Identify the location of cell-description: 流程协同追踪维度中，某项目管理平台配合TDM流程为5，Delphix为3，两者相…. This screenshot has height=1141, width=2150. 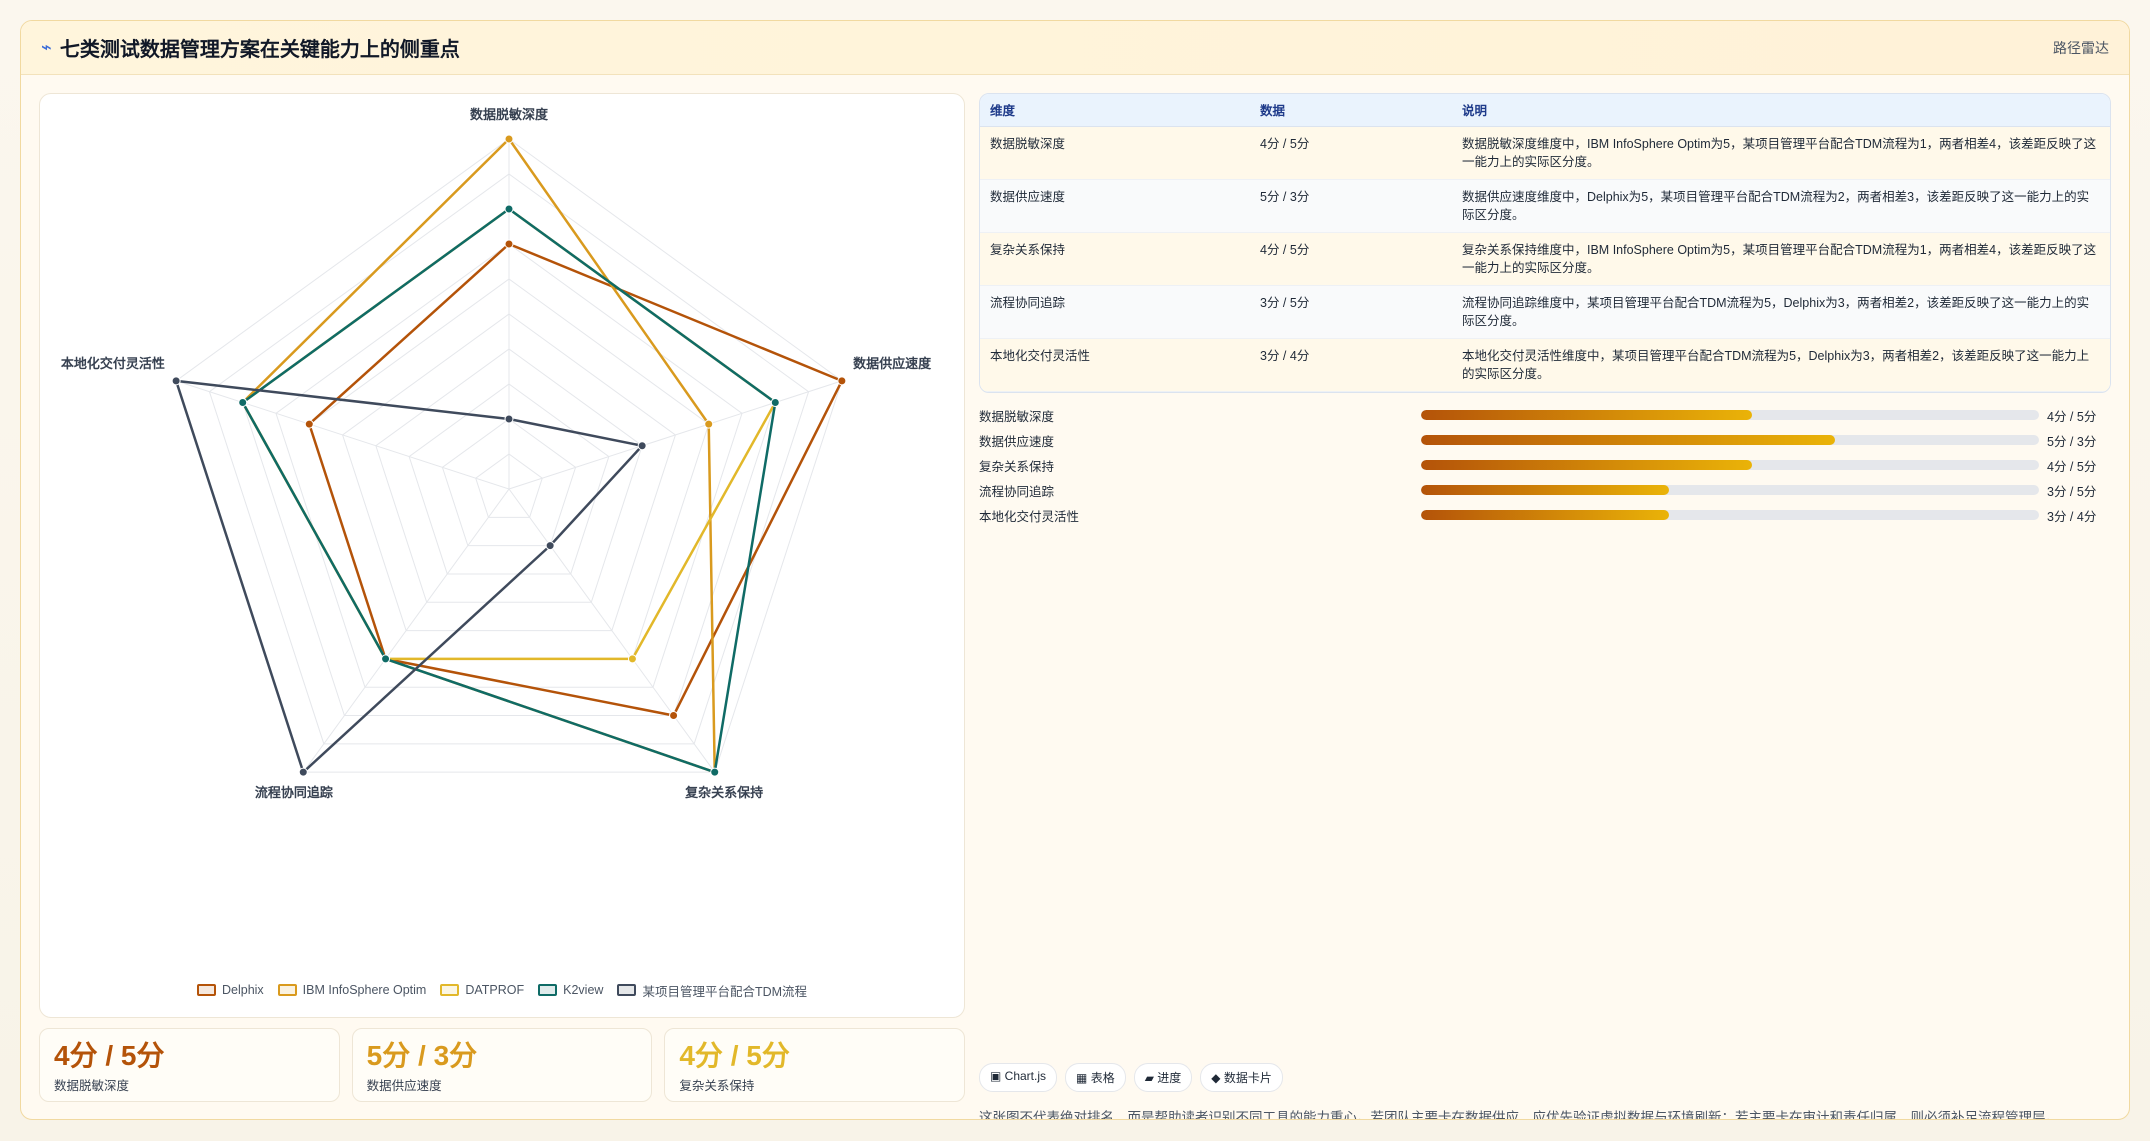
(1781, 312).